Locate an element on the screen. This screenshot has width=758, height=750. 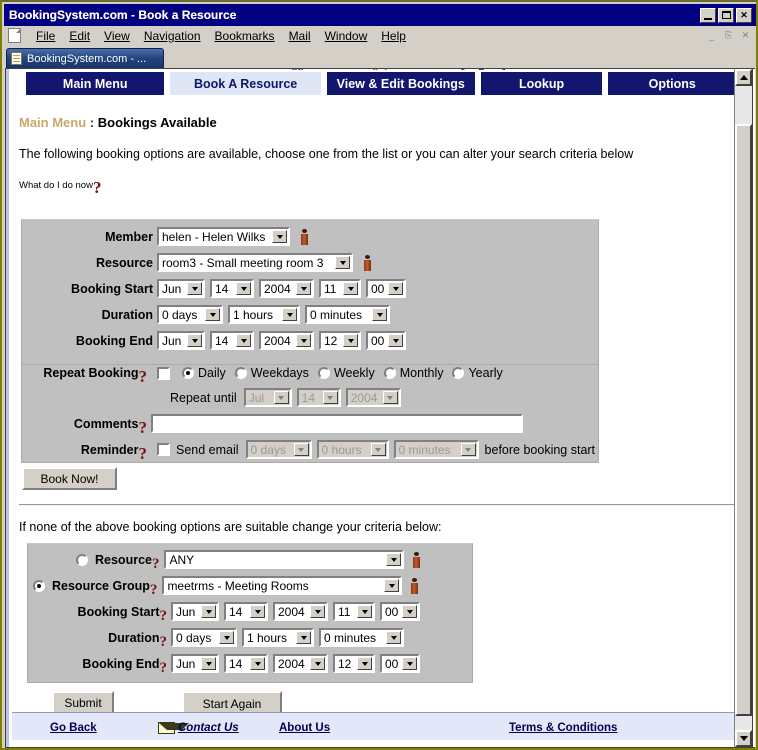
repeat-radio-weekly is located at coordinates (323, 373).